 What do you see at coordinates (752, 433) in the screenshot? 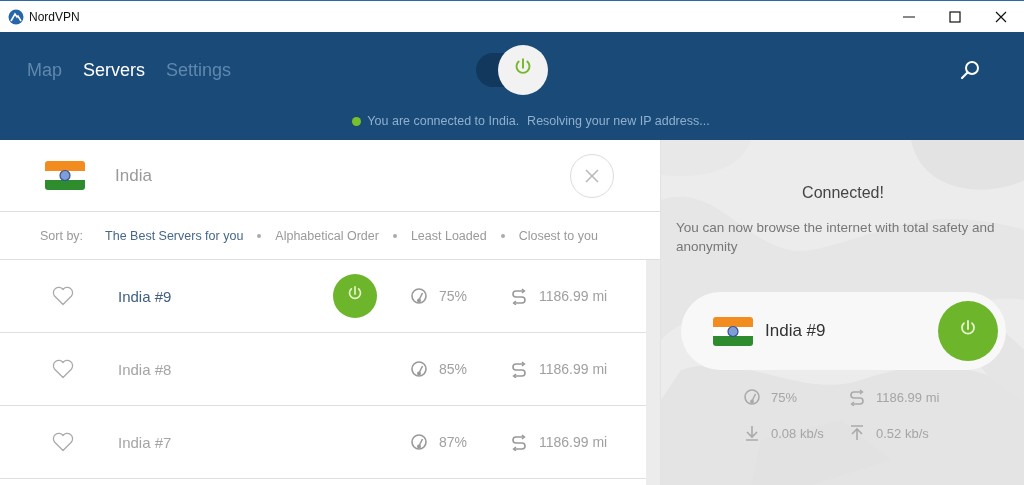
I see `download-icon` at bounding box center [752, 433].